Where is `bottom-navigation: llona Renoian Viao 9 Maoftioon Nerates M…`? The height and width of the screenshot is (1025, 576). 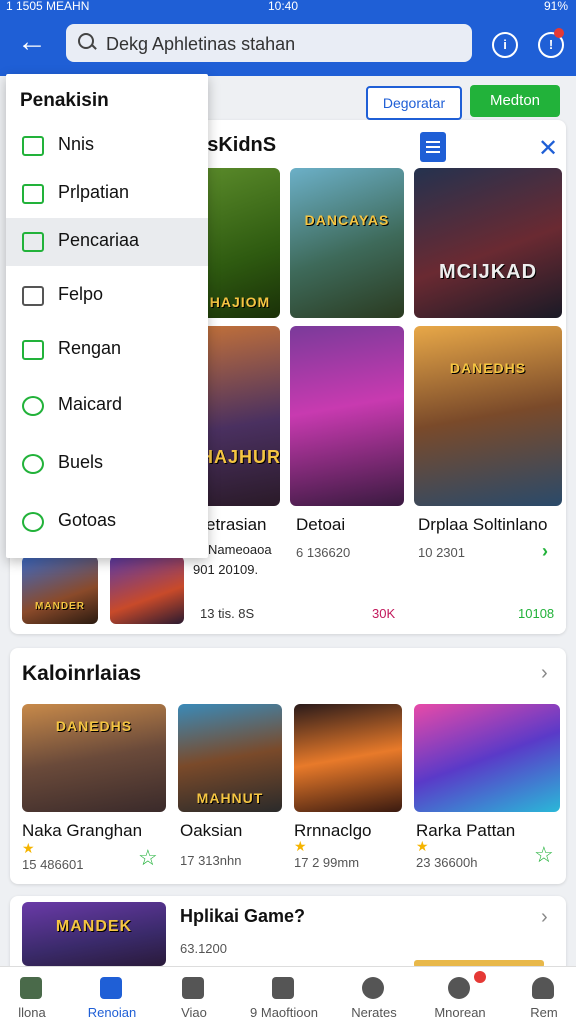 bottom-navigation: llona Renoian Viao 9 Maoftioon Nerates M… is located at coordinates (288, 995).